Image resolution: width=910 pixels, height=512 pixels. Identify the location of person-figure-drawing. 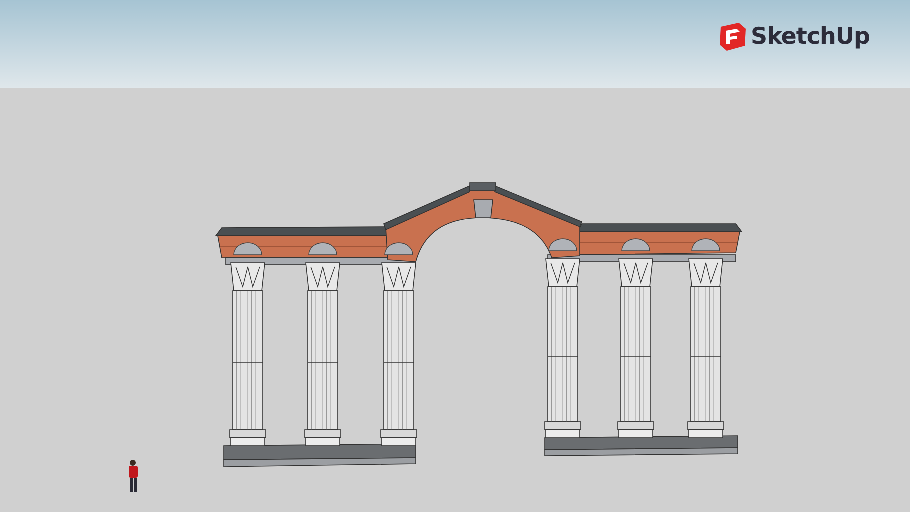
(133, 476).